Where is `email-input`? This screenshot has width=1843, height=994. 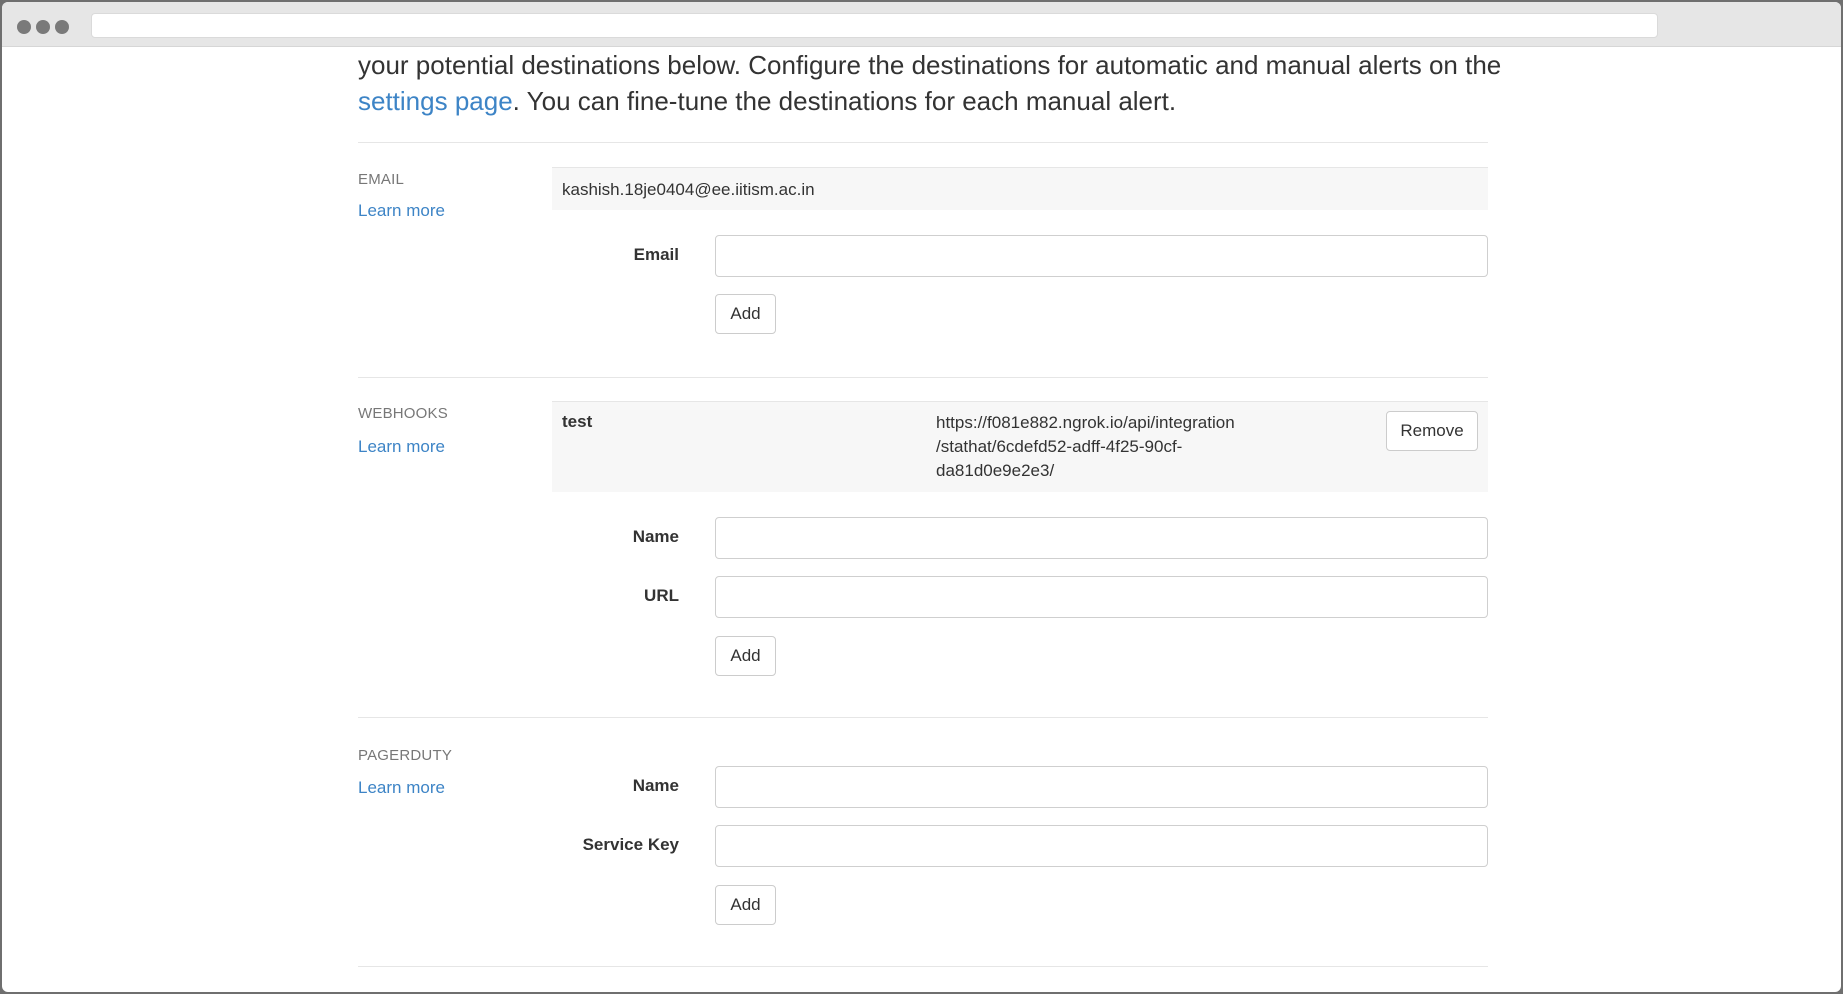
email-input is located at coordinates (1101, 256).